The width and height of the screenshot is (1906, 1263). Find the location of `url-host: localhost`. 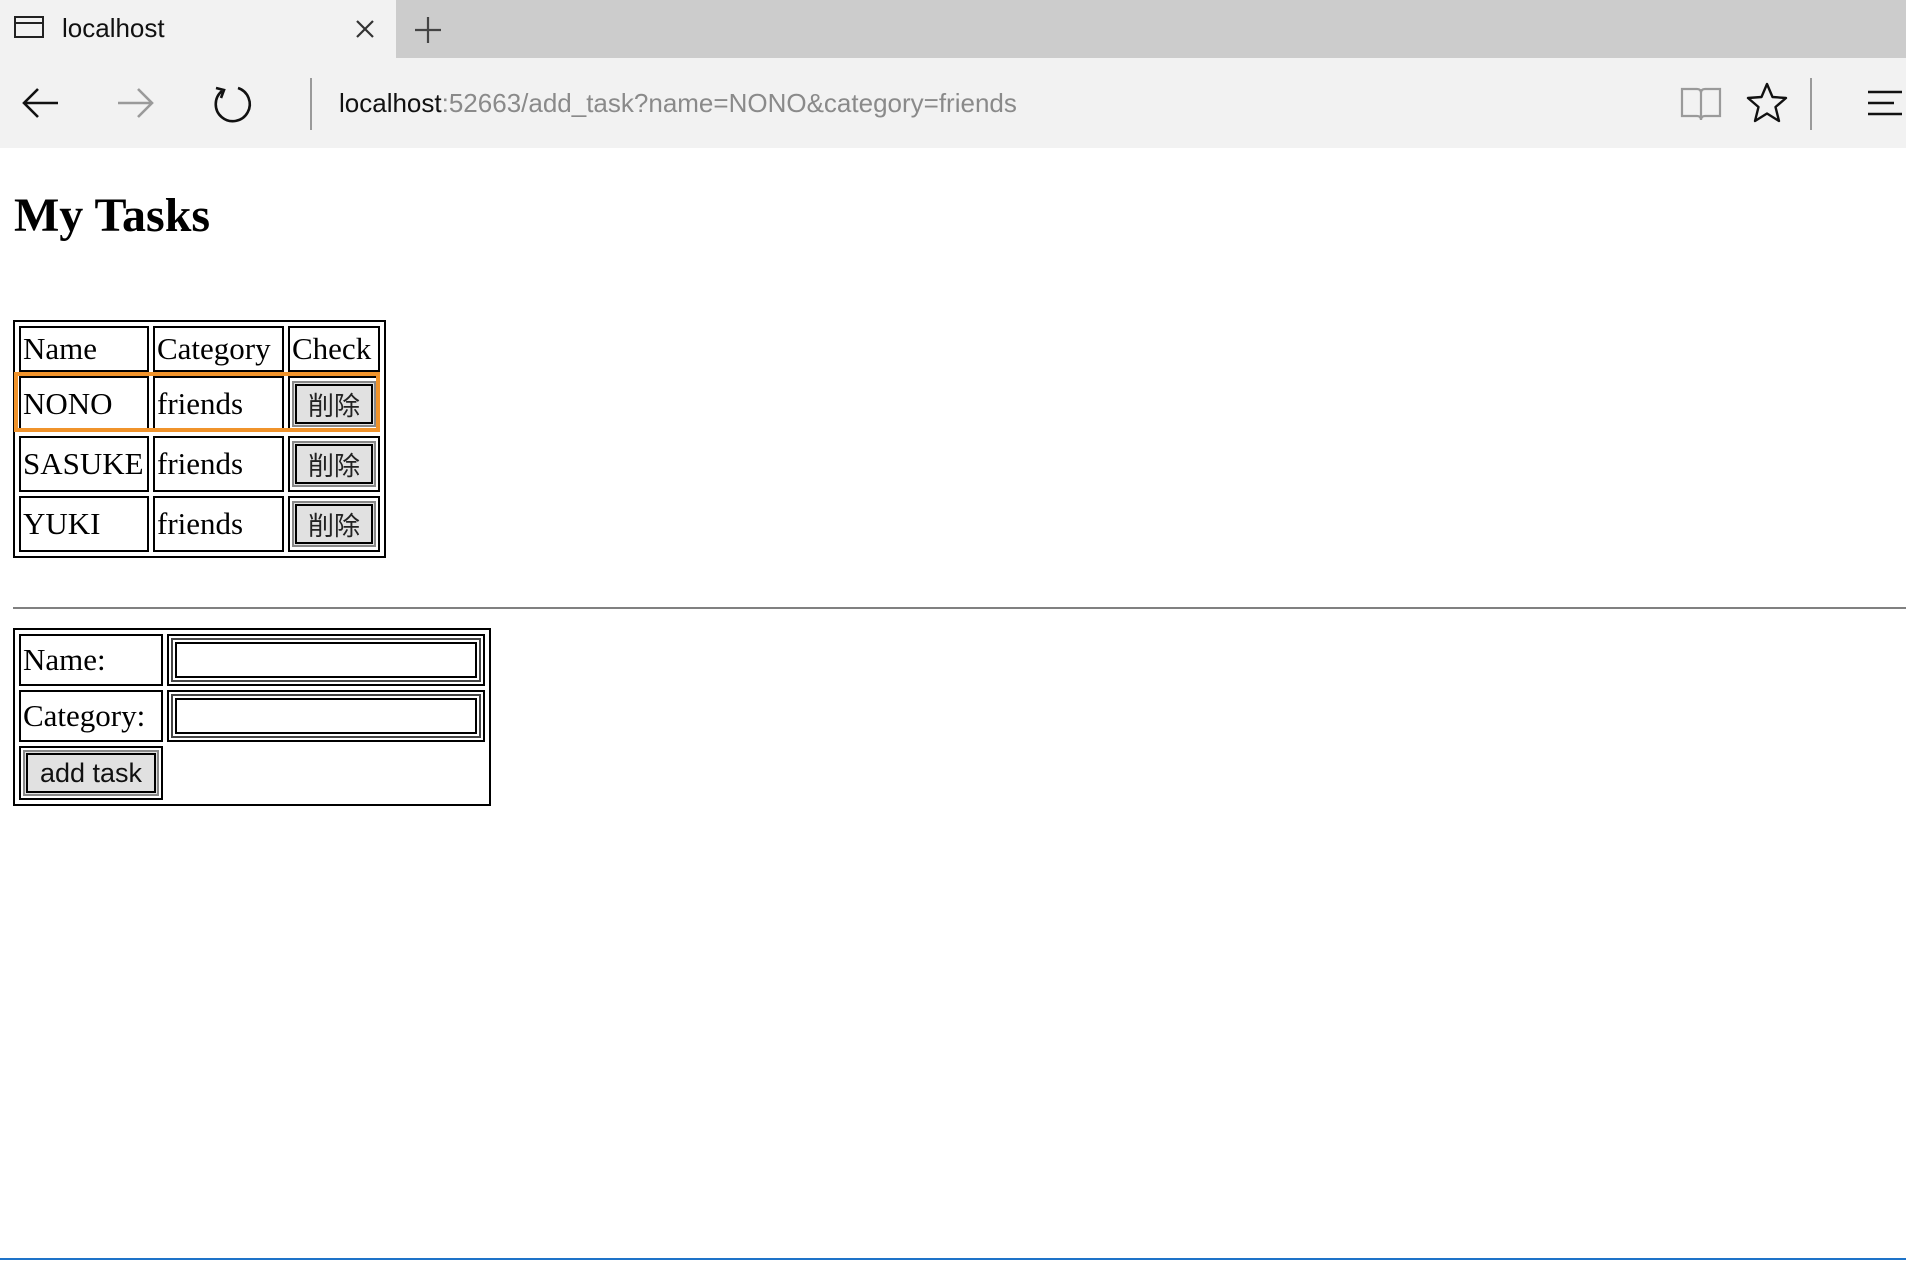

url-host: localhost is located at coordinates (390, 103).